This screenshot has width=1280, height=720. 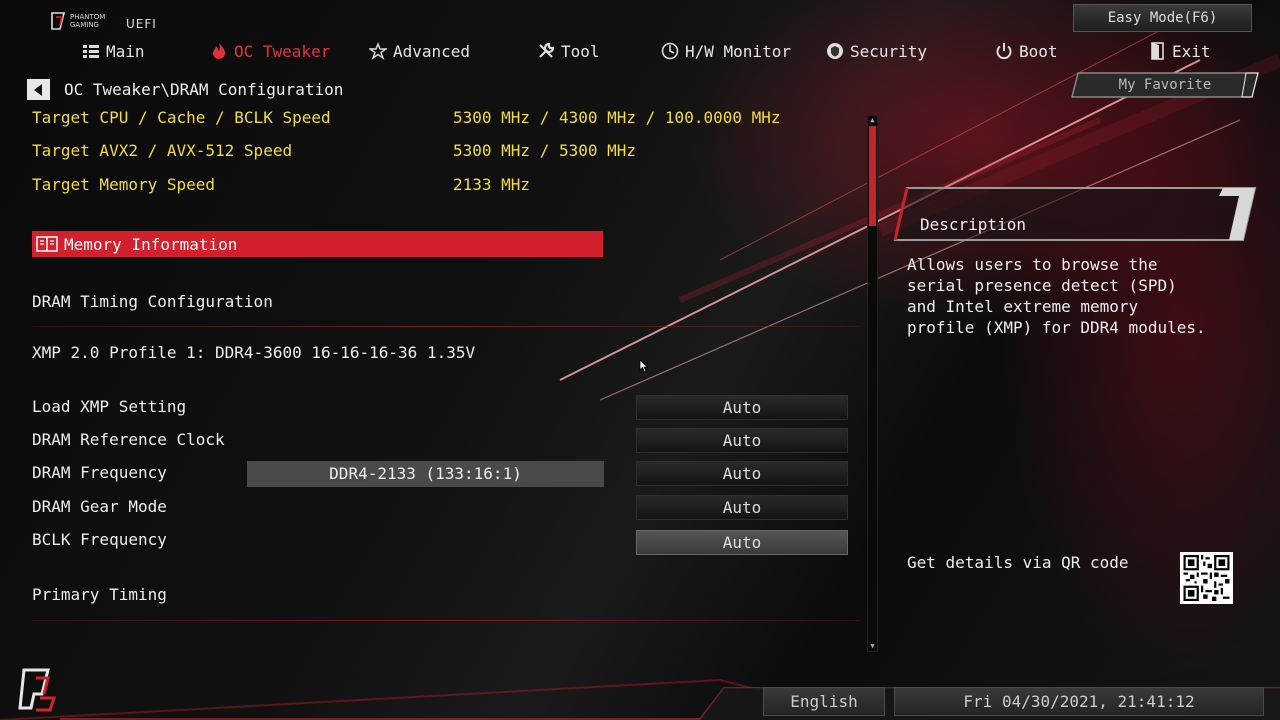 I want to click on tab-security: Security, so click(x=876, y=51).